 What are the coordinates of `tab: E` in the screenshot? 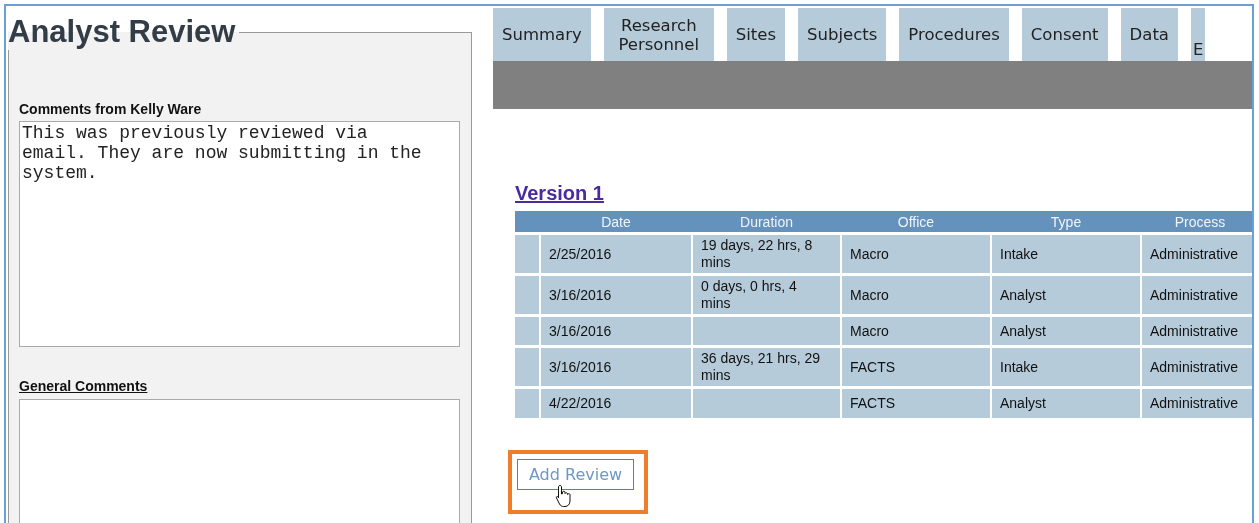 It's located at (1198, 34).